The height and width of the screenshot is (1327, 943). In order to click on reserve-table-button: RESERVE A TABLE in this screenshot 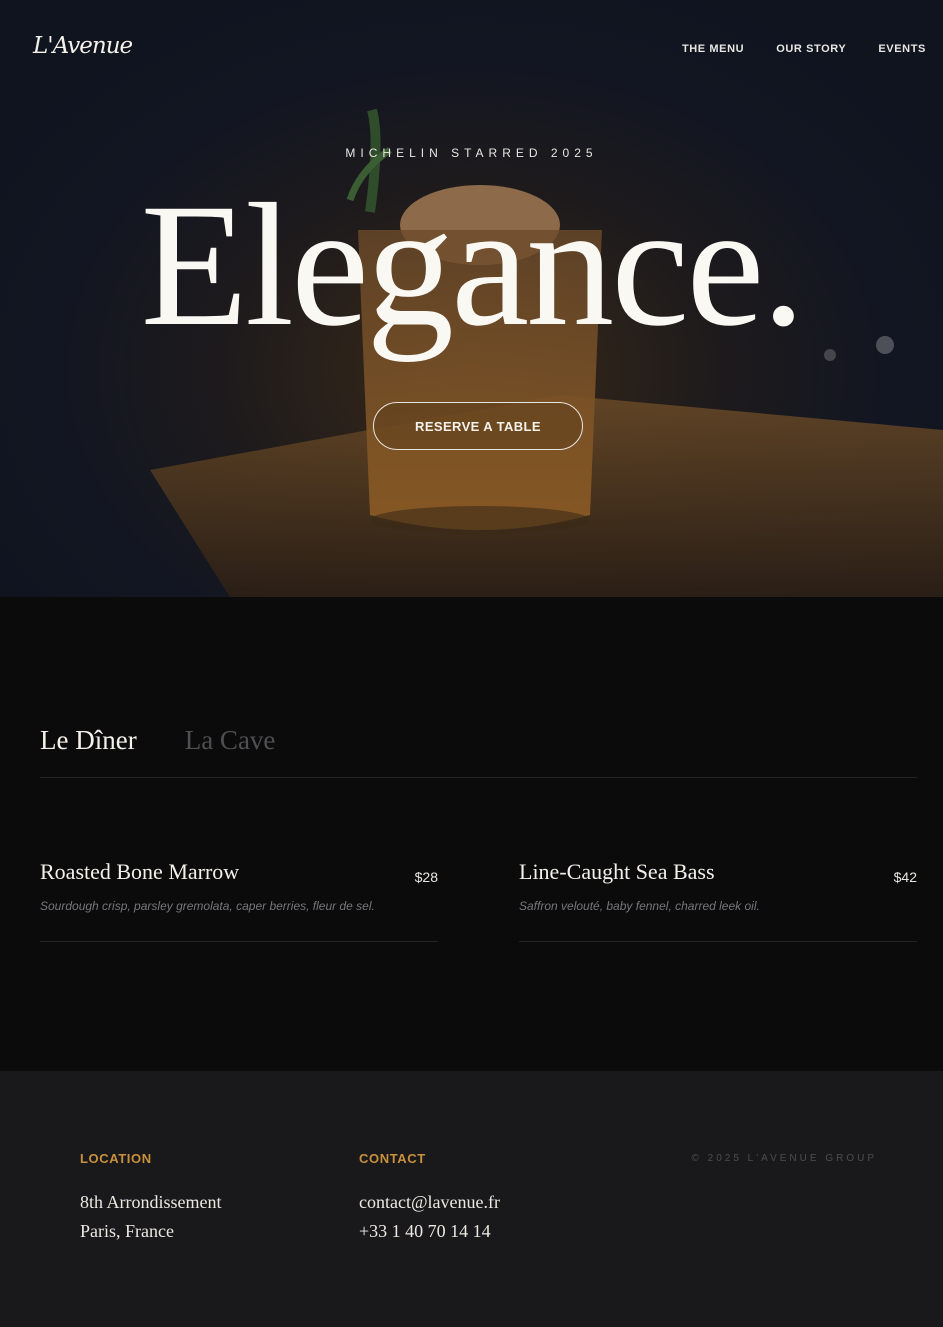, I will do `click(478, 426)`.